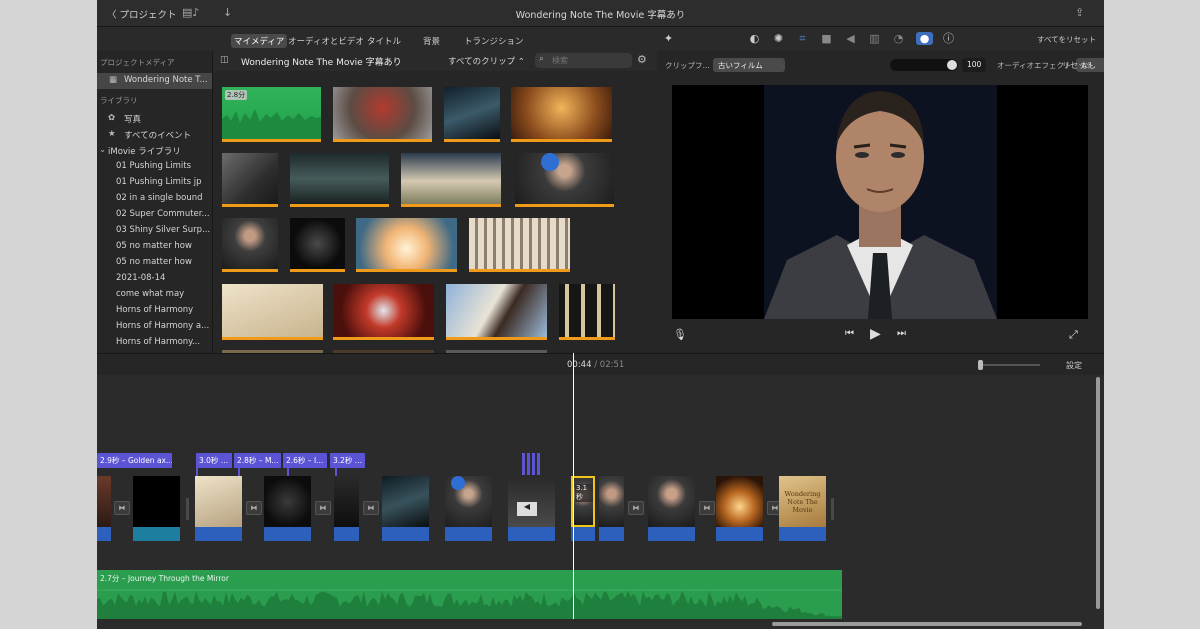 The height and width of the screenshot is (629, 1200). What do you see at coordinates (850, 38) in the screenshot?
I see `volume-icon: ◀` at bounding box center [850, 38].